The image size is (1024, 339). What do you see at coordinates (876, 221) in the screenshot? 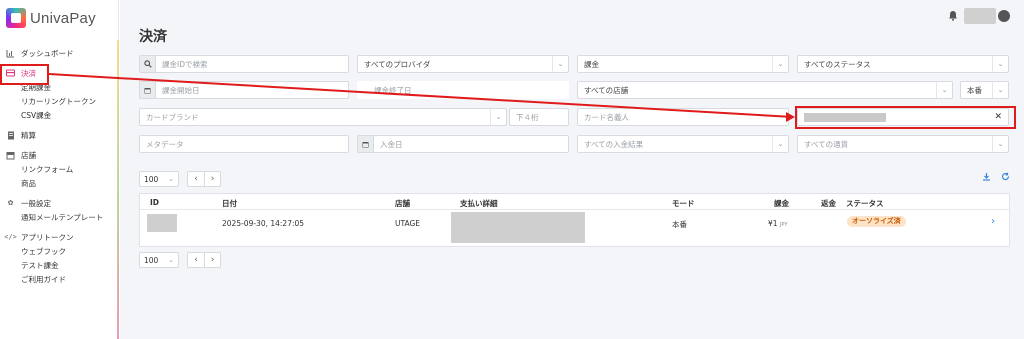
I see `status-badge: オーソライズ済` at bounding box center [876, 221].